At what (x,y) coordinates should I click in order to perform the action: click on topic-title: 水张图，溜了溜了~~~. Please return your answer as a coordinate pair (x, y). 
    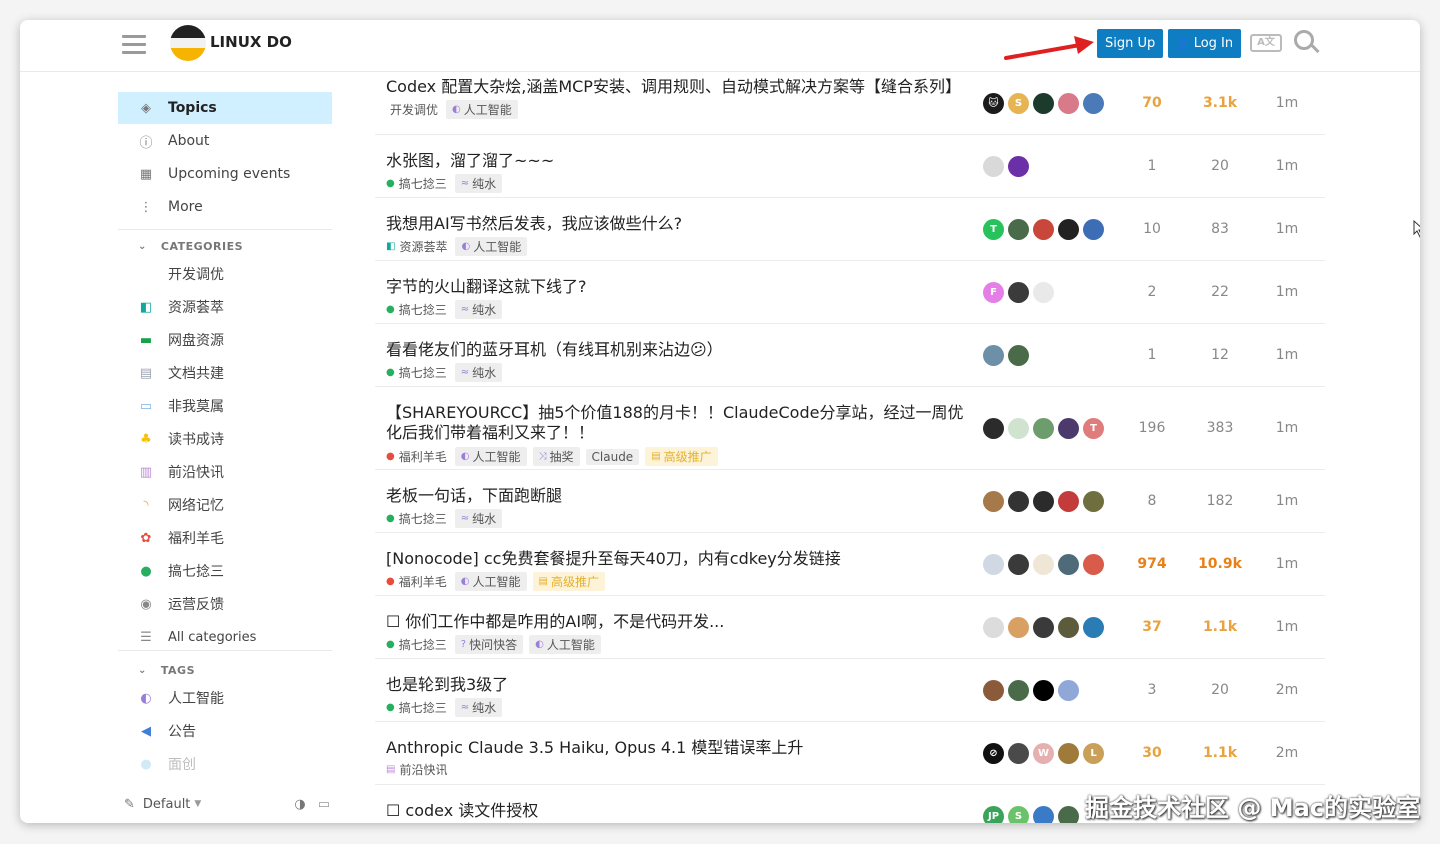
    Looking at the image, I should click on (678, 161).